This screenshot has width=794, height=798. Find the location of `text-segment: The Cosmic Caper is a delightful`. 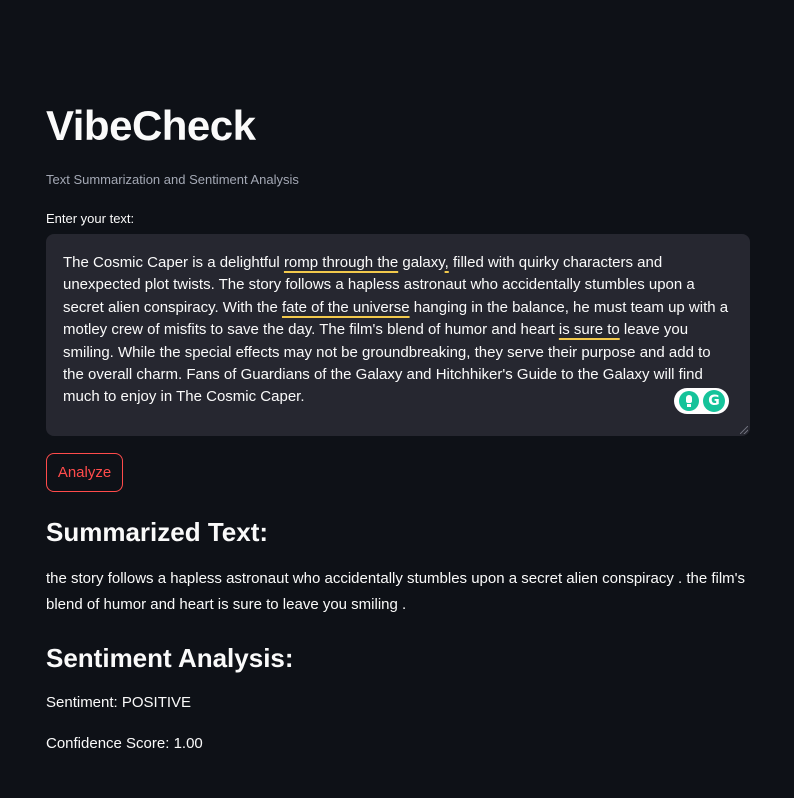

text-segment: The Cosmic Caper is a delightful is located at coordinates (173, 262).